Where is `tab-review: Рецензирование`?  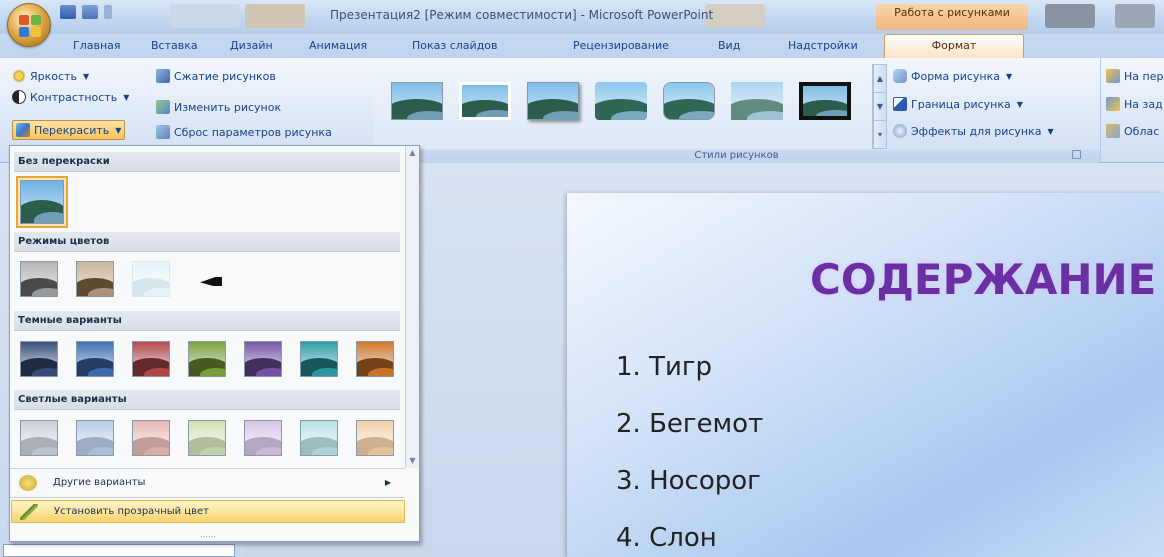
tab-review: Рецензирование is located at coordinates (621, 45).